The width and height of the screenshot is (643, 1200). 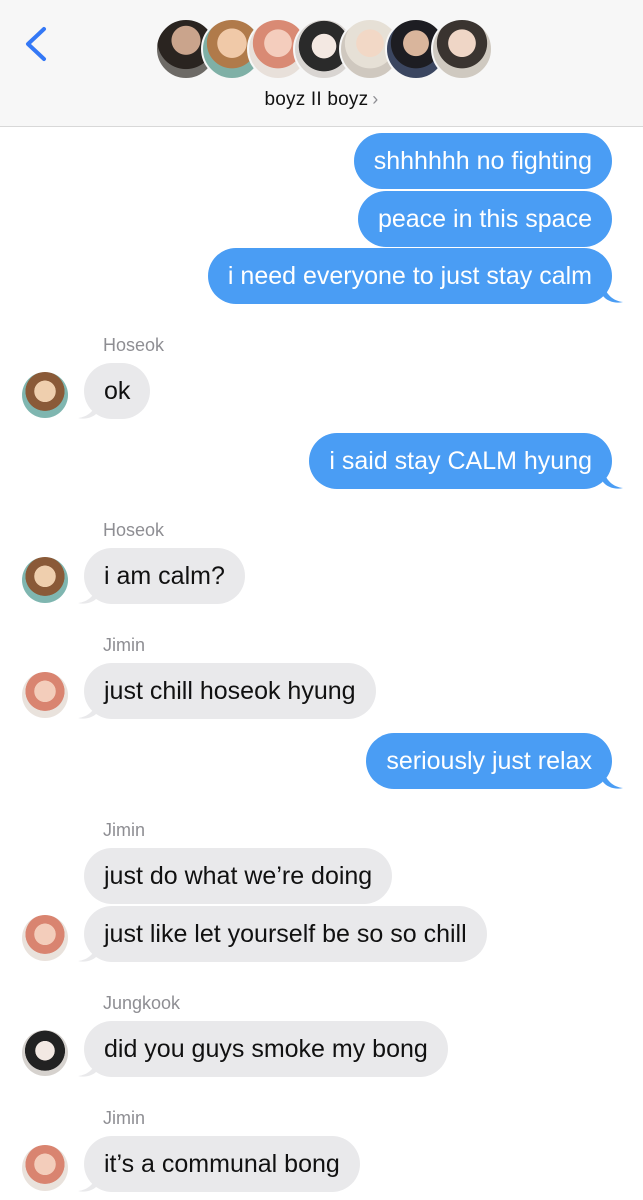 What do you see at coordinates (37, 44) in the screenshot?
I see `back-chevron-icon` at bounding box center [37, 44].